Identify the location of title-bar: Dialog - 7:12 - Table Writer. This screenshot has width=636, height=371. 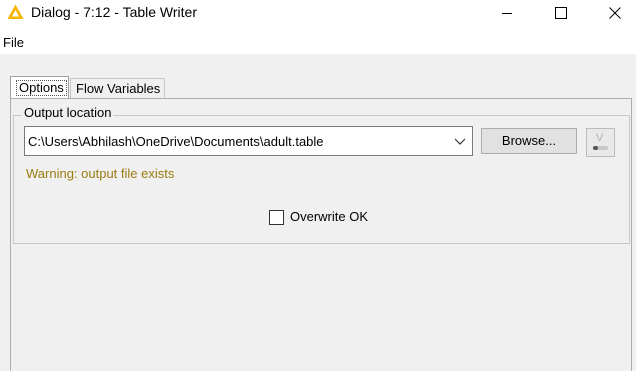
(318, 13).